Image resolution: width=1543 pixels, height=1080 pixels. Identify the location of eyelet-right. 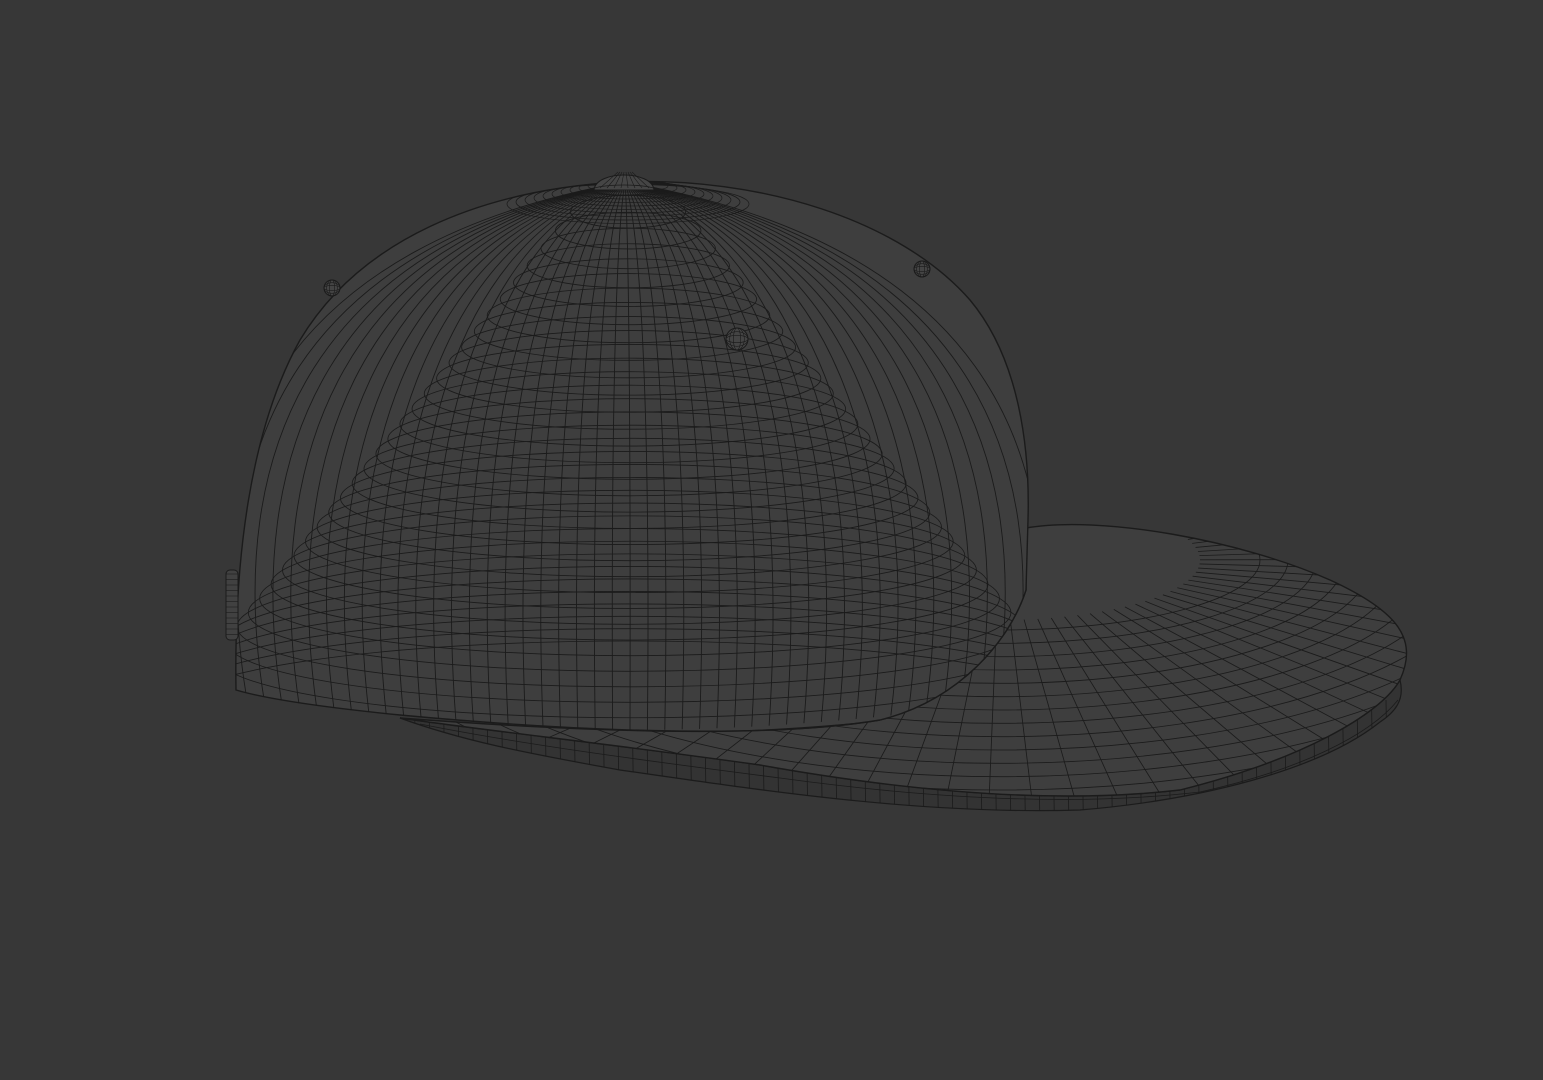
(922, 269).